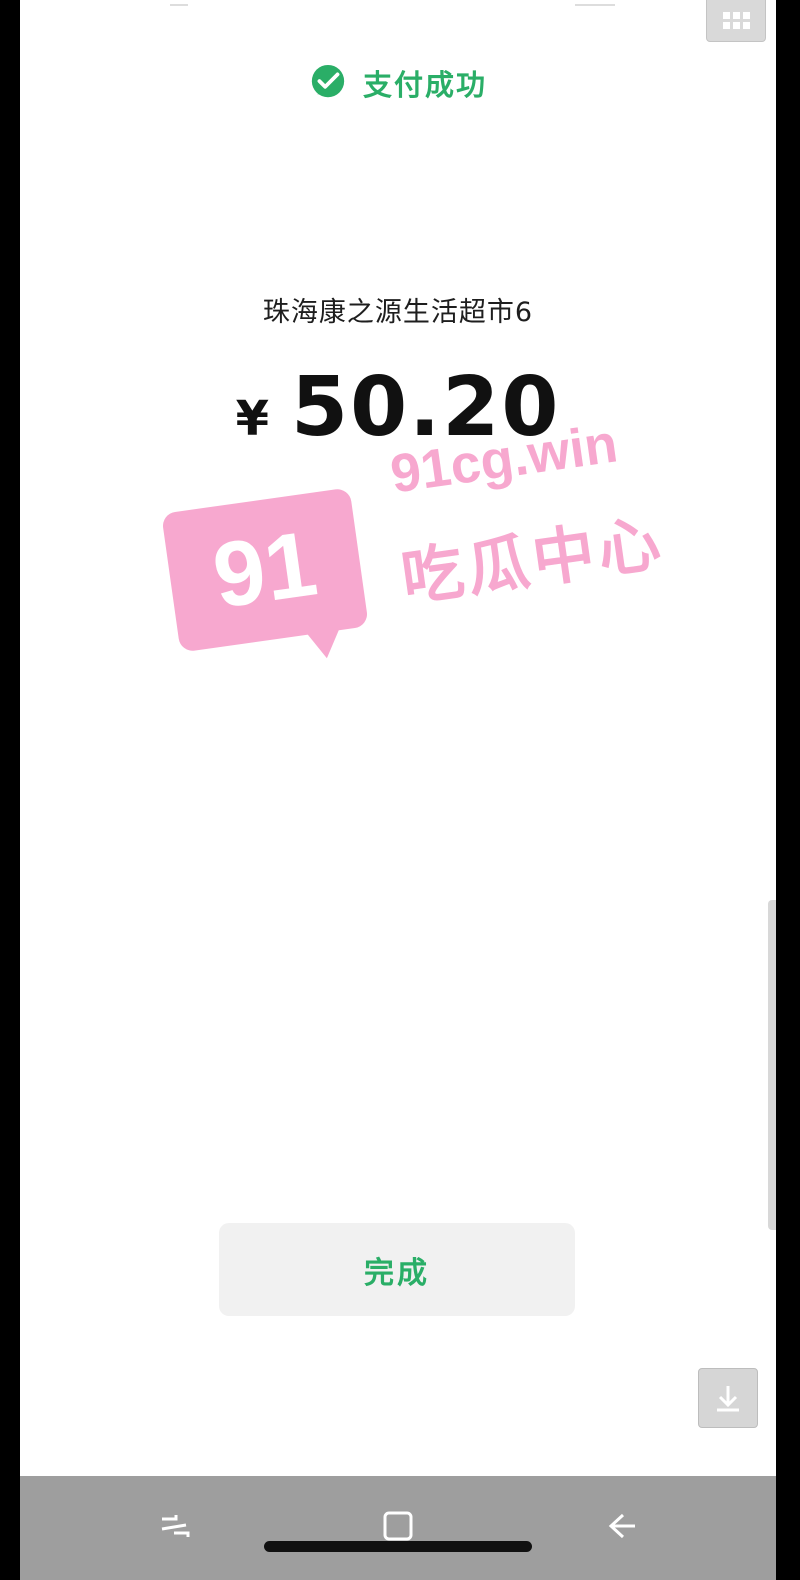 This screenshot has width=800, height=1580. Describe the element at coordinates (175, 1526) in the screenshot. I see `recent-apps-icon` at that location.